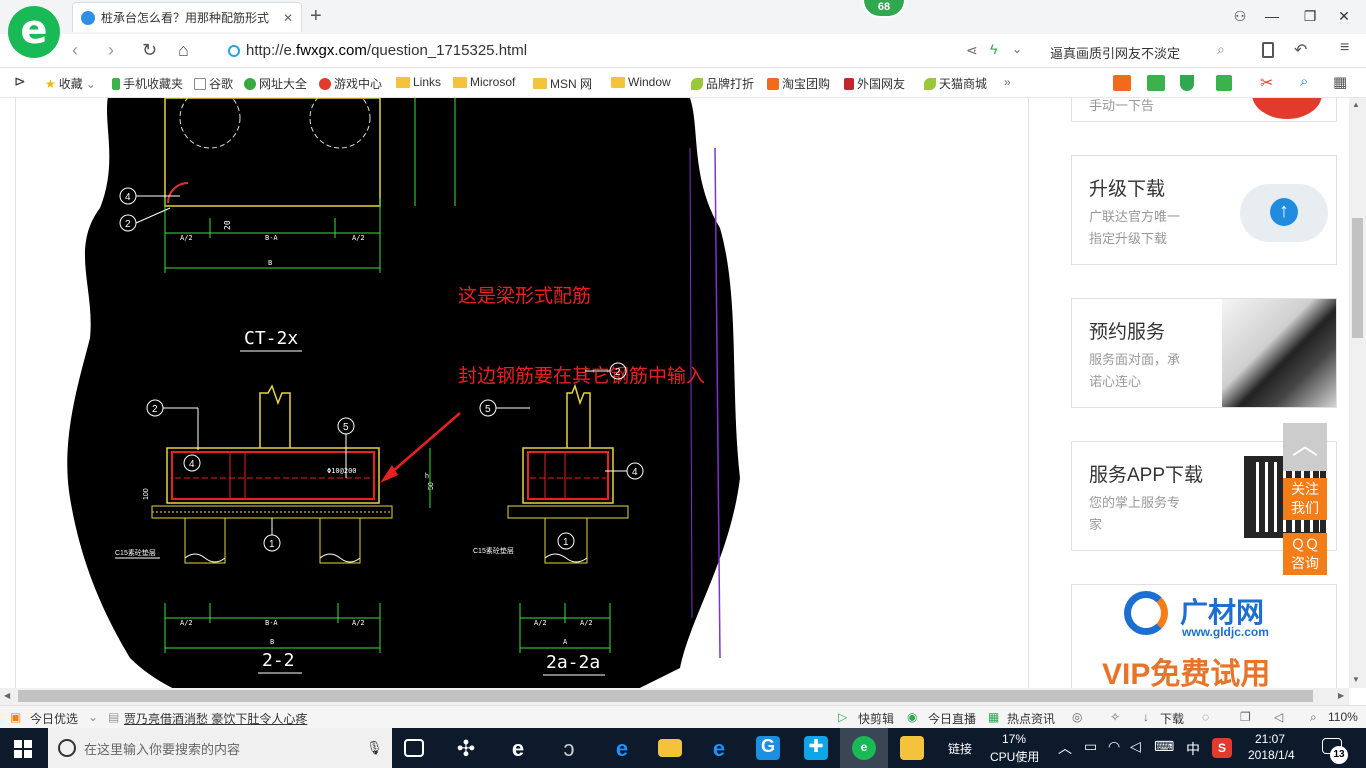  I want to click on restore-button: ❐, so click(1310, 16).